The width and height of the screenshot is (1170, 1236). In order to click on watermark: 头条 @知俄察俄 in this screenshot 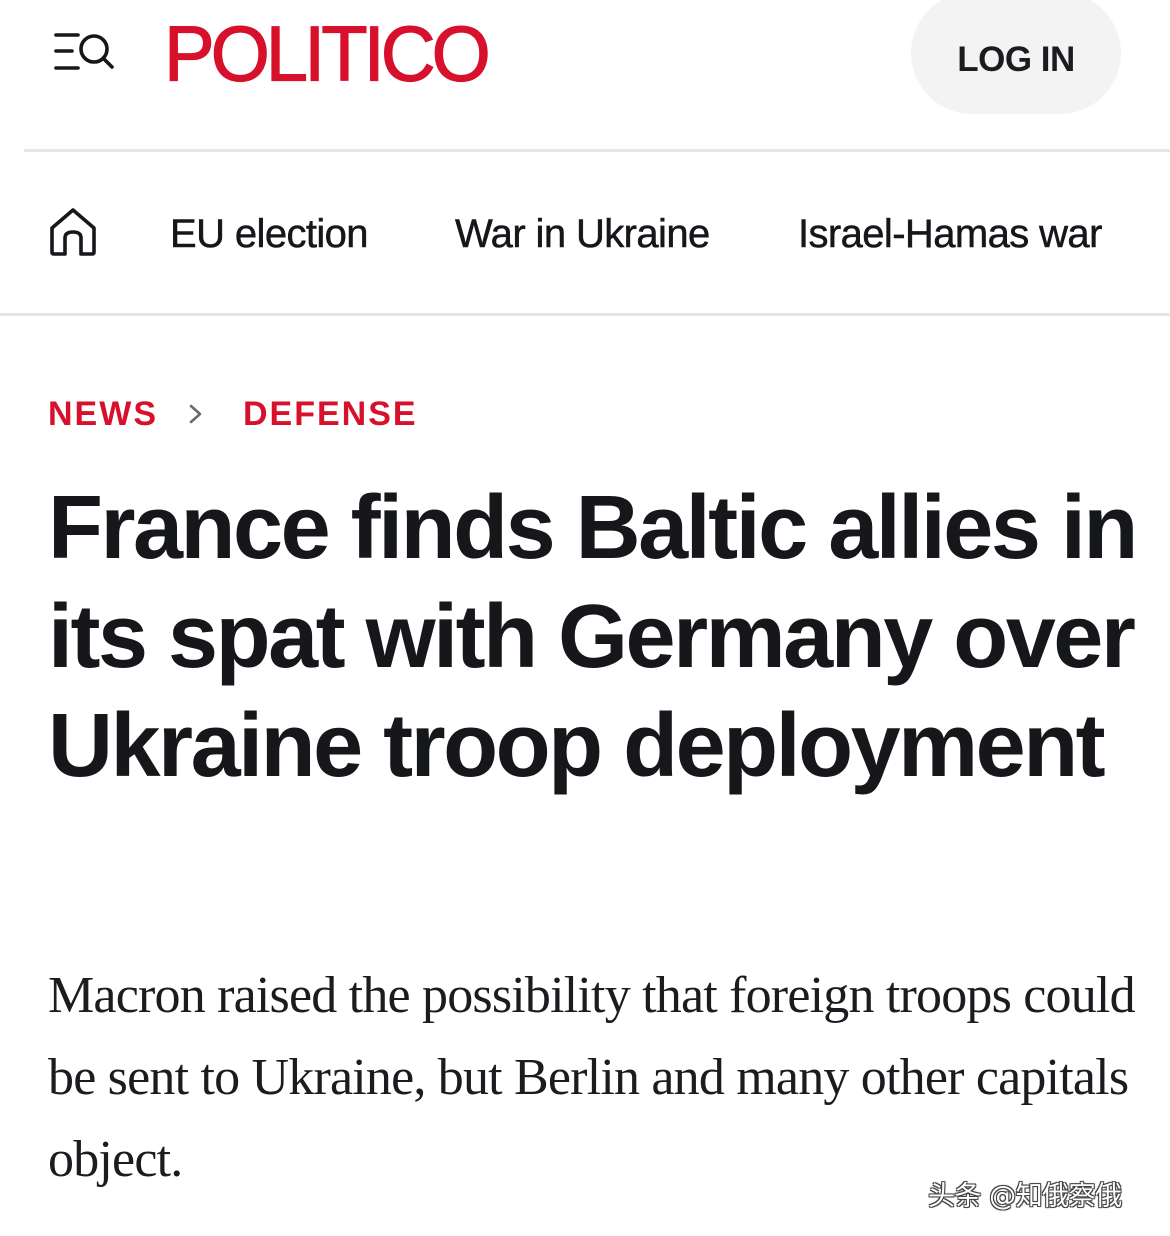, I will do `click(1025, 1196)`.